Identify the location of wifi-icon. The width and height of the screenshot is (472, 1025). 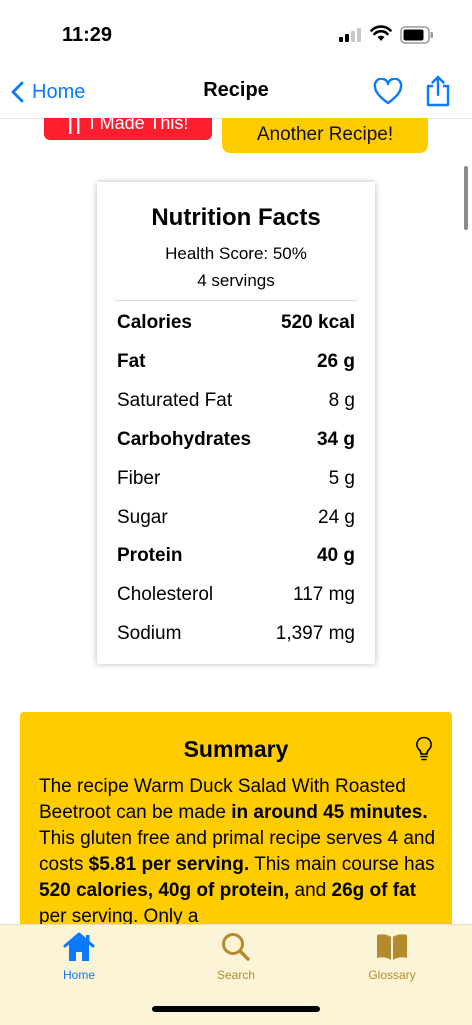
(381, 33).